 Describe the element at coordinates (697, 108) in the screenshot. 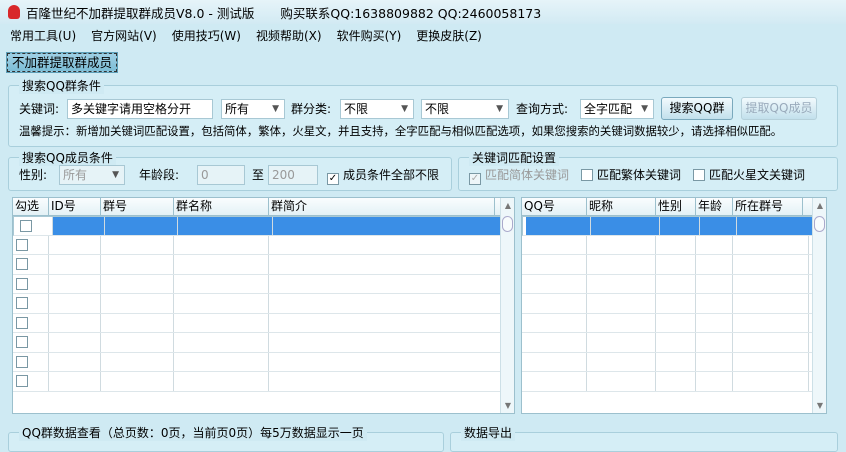

I see `search-qq-group-button: 搜索QQ群` at that location.